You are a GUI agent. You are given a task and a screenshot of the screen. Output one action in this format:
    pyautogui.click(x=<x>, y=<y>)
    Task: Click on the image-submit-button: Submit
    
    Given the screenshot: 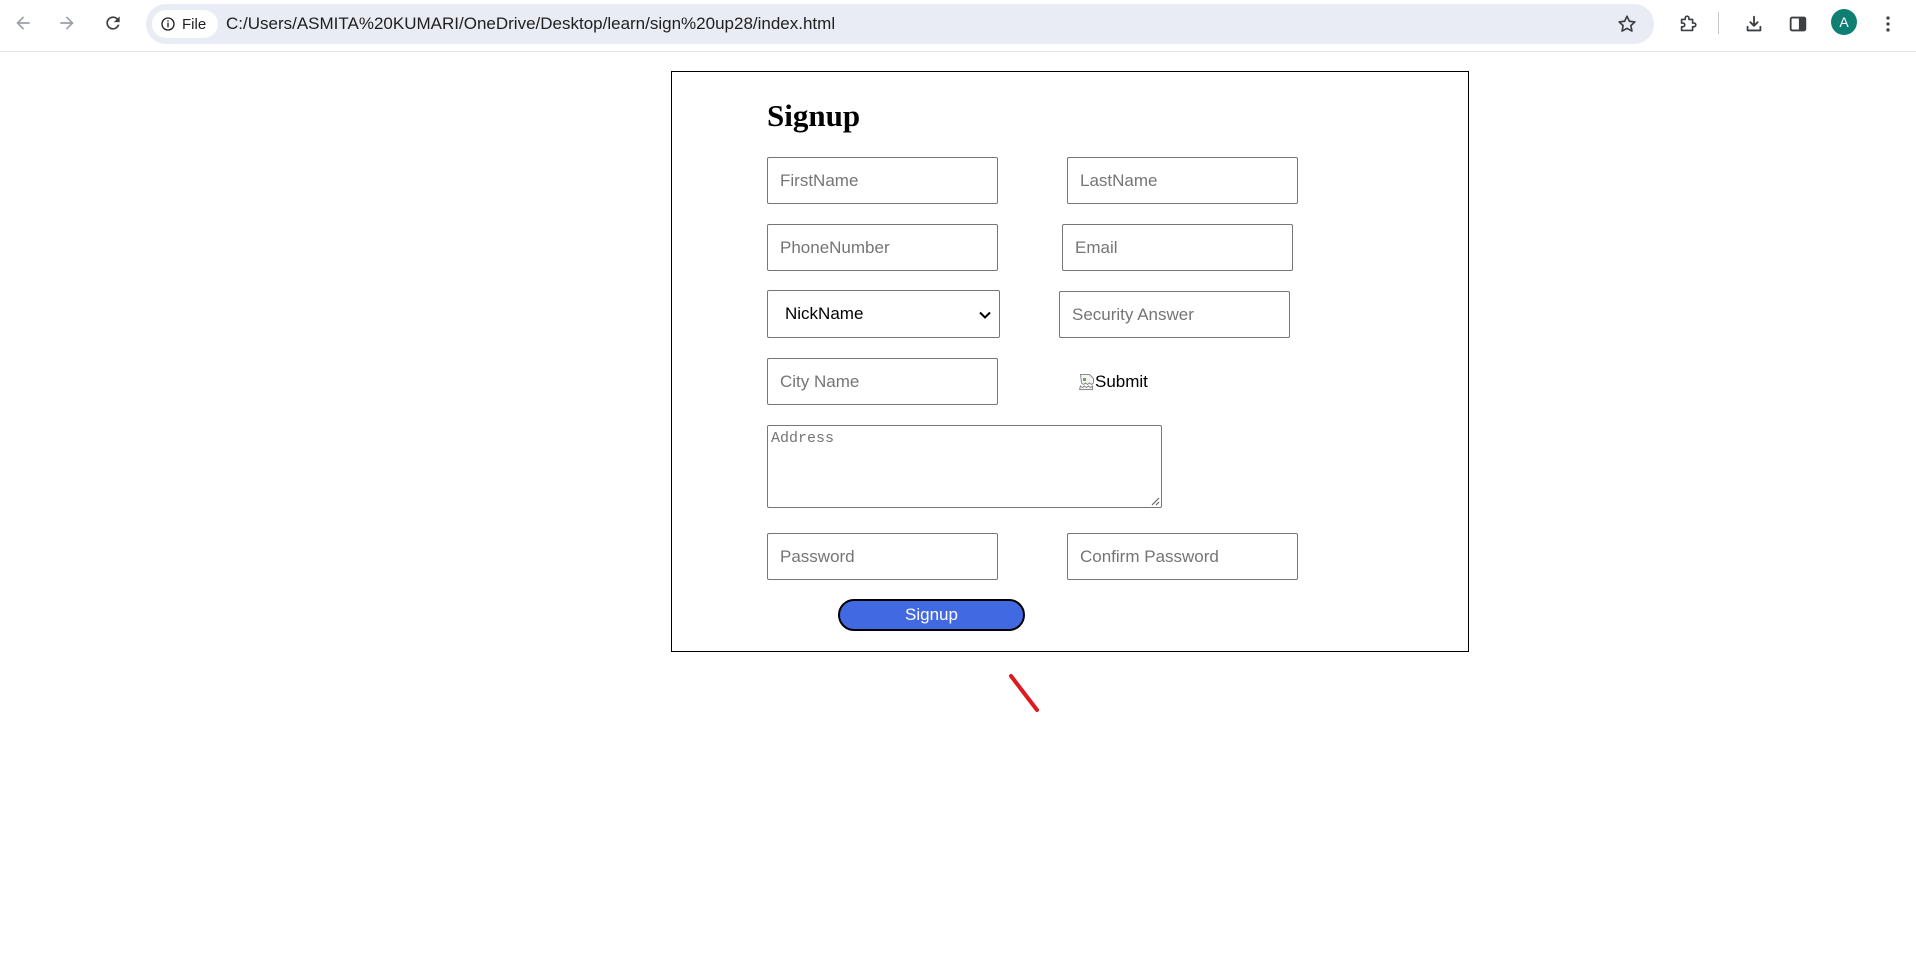 What is the action you would take?
    pyautogui.click(x=1113, y=382)
    